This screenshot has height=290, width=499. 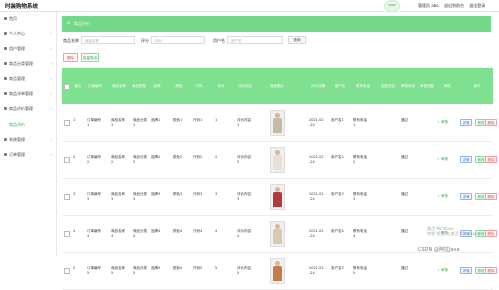 I want to click on sidebar-item-goods-detail: 商品详单管理 ›, so click(x=28, y=94).